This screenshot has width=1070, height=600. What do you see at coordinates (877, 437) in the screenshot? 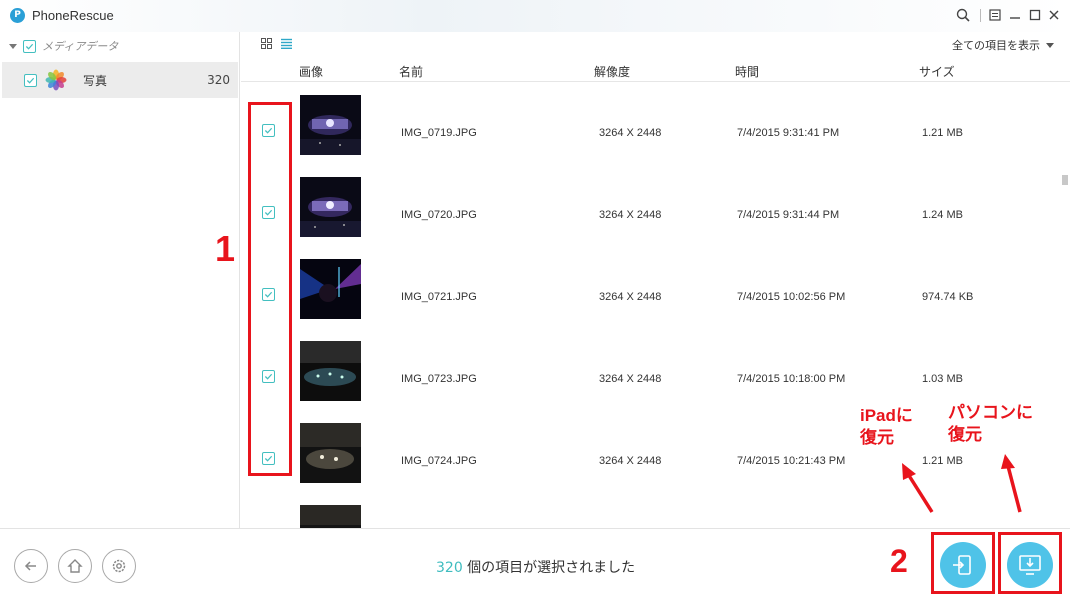
I see `annotation-ipad-line2: 復元` at bounding box center [877, 437].